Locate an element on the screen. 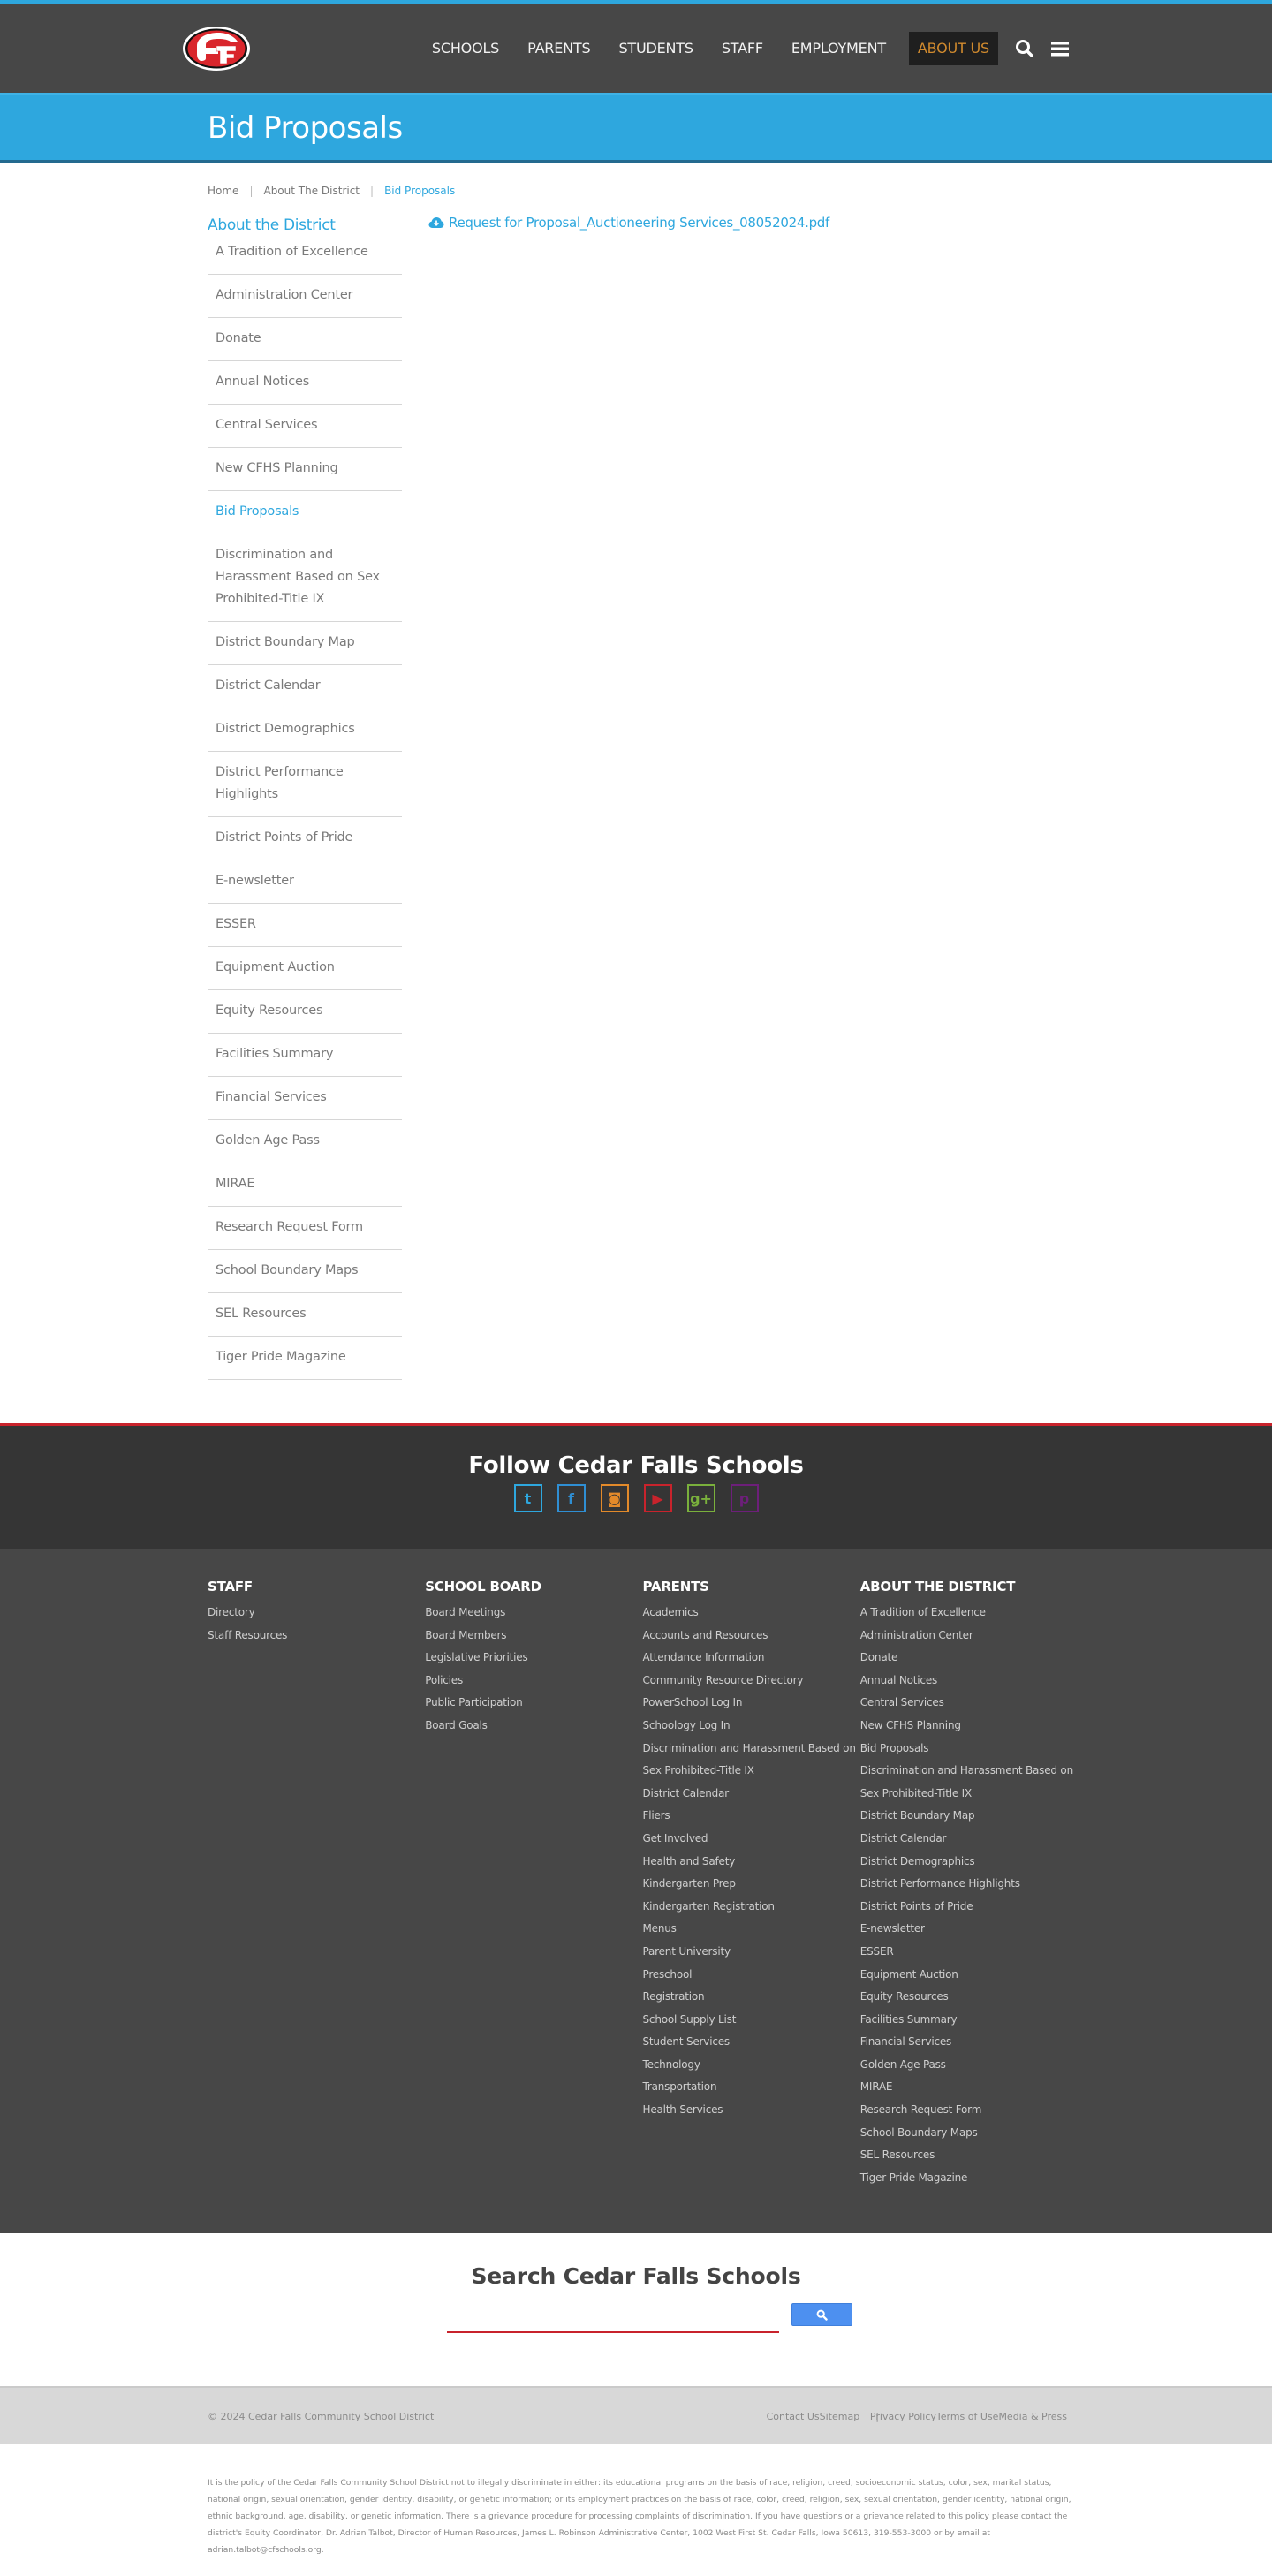  footer-link: Preschool is located at coordinates (751, 1975).